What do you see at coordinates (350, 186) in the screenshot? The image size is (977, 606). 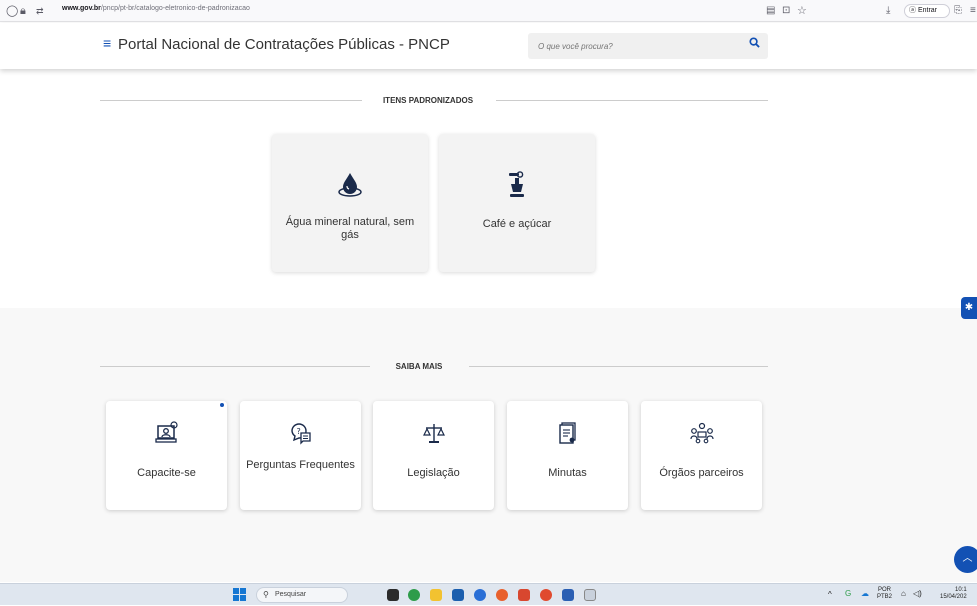 I see `water-drop-icon` at bounding box center [350, 186].